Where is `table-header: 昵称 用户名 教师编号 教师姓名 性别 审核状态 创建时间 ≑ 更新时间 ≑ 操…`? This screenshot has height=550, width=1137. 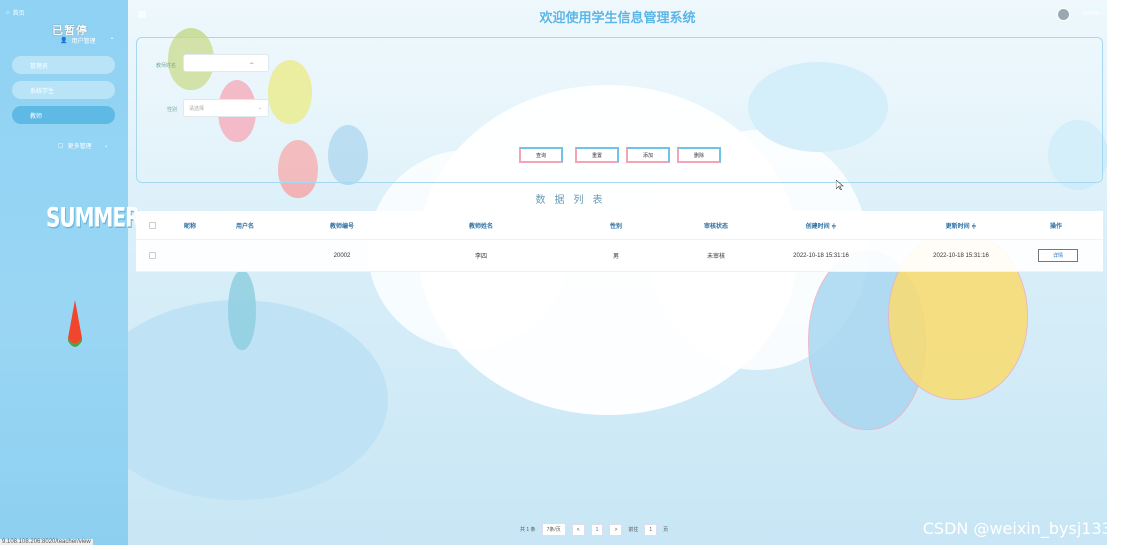
table-header: 昵称 用户名 教师编号 教师姓名 性别 审核状态 创建时间 ≑ 更新时间 ≑ 操… is located at coordinates (619, 225).